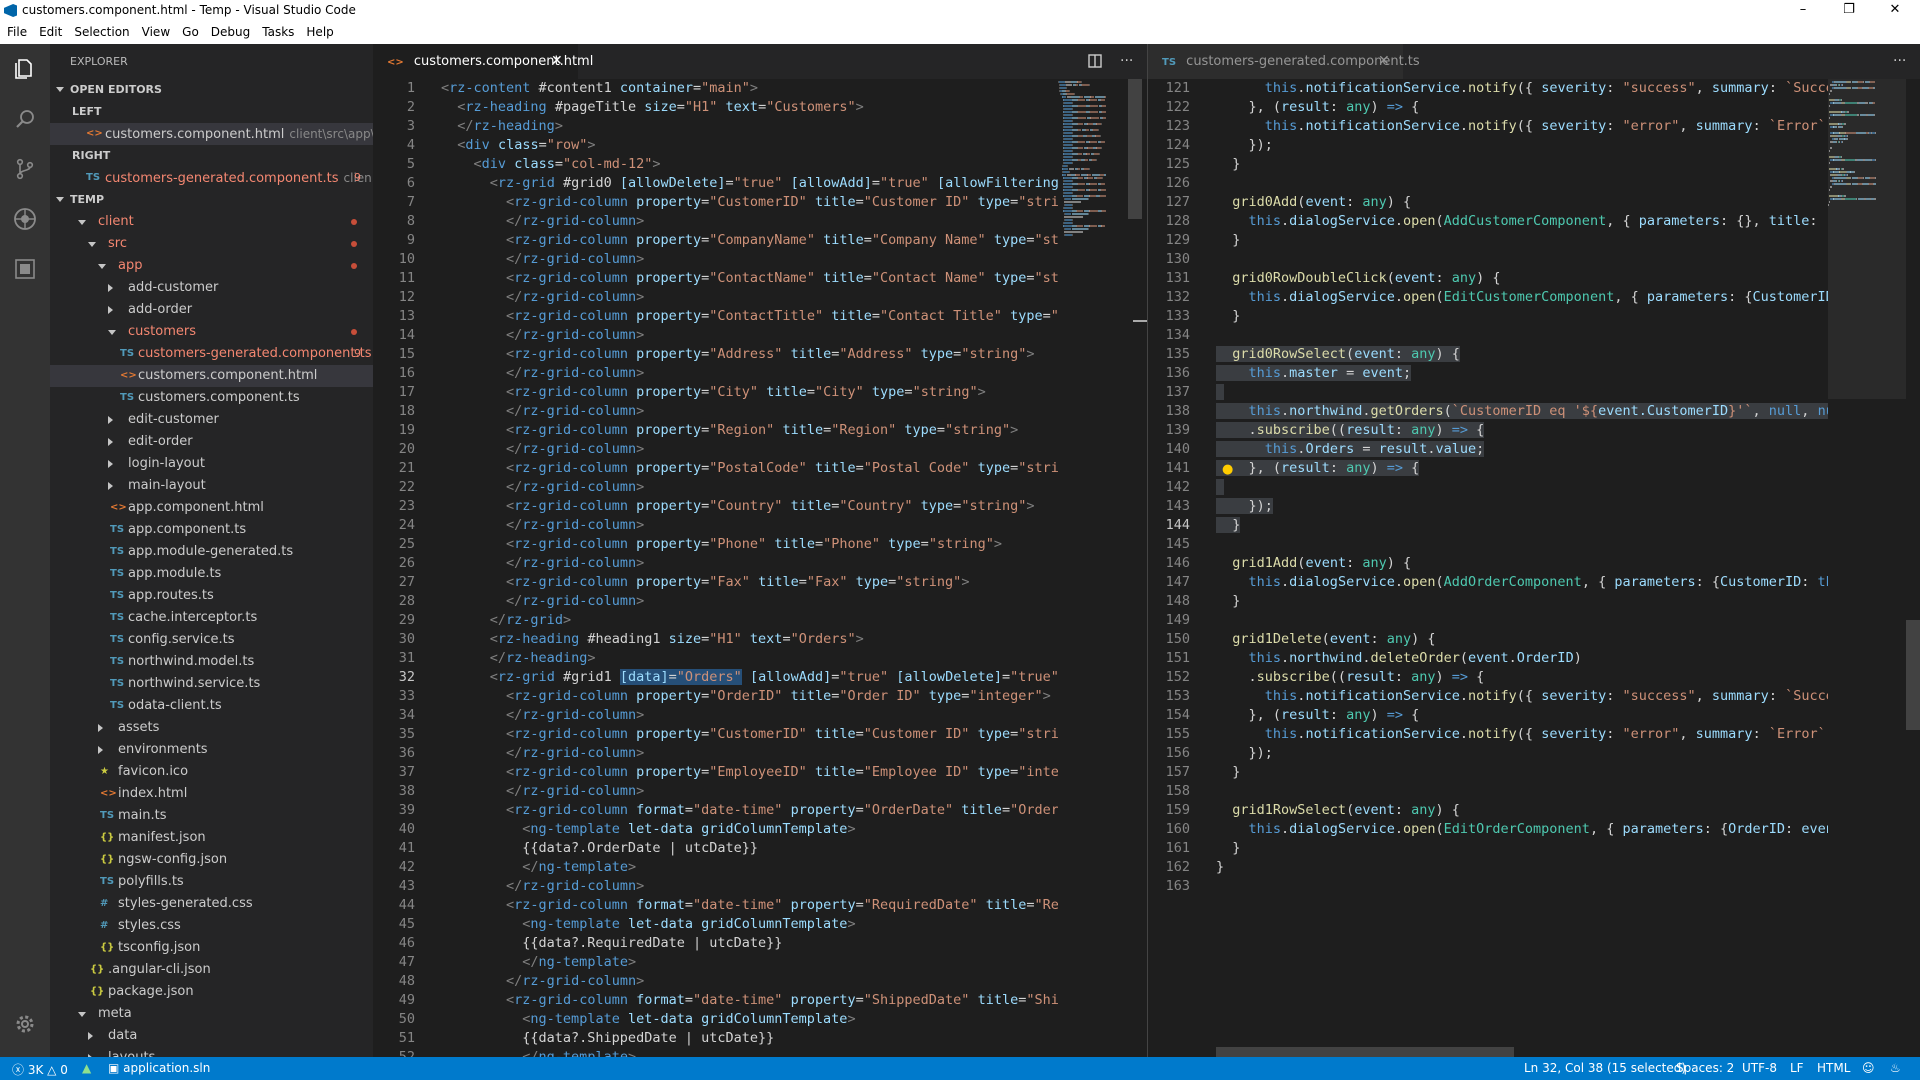  Describe the element at coordinates (25, 269) in the screenshot. I see `extensions-icon` at that location.